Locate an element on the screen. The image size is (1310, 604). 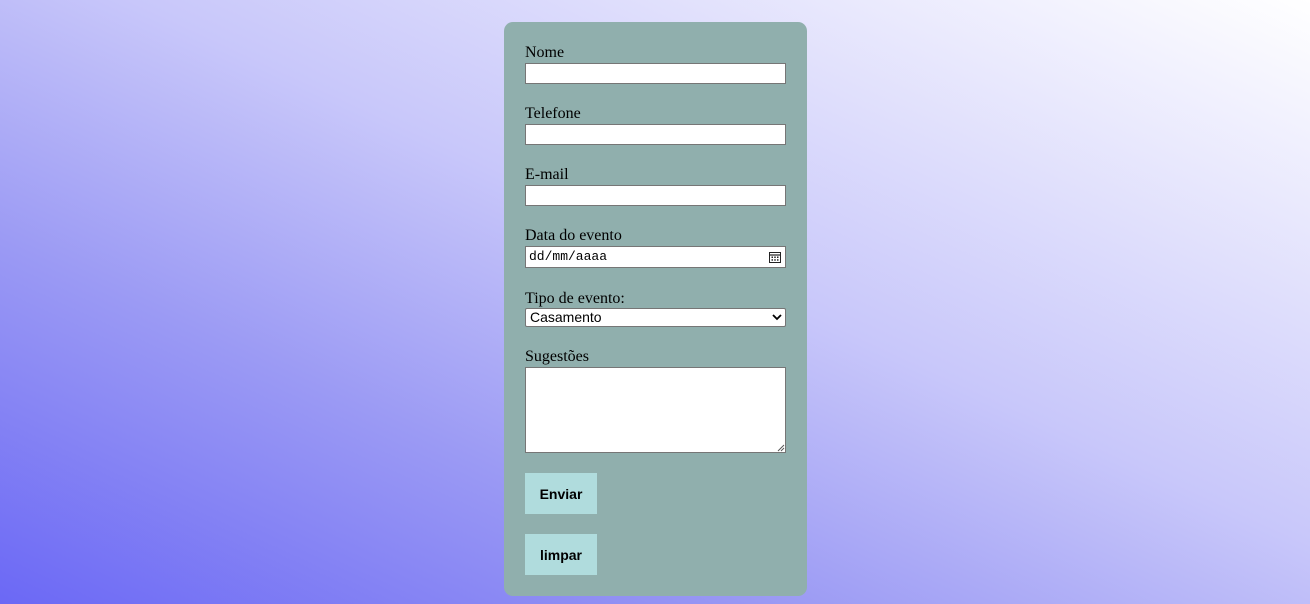
email-input is located at coordinates (655, 195).